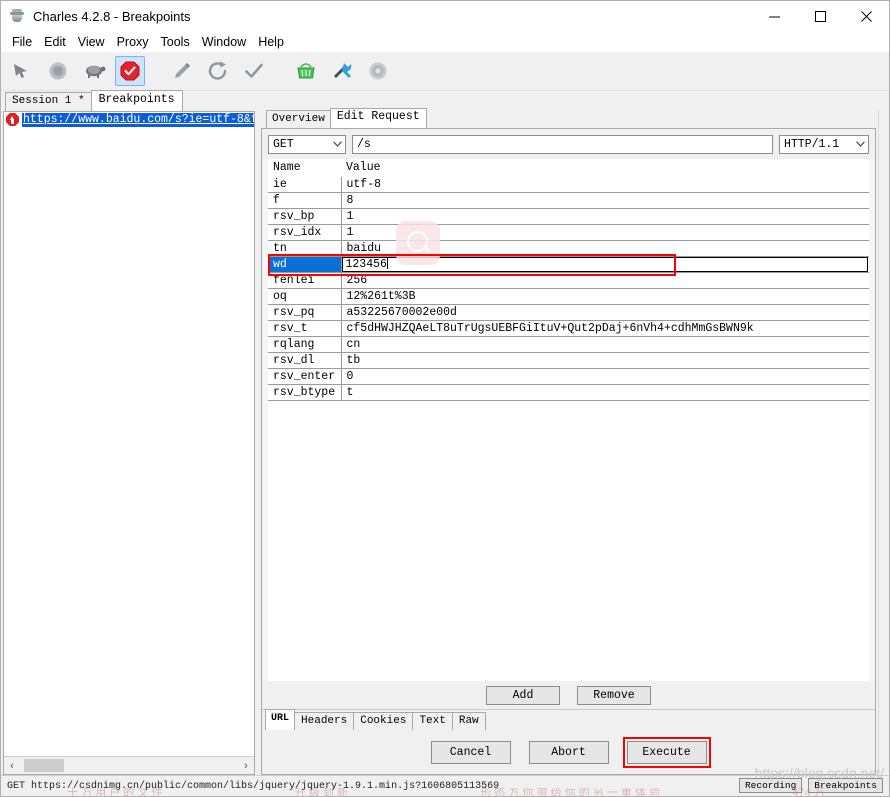  Describe the element at coordinates (605, 200) in the screenshot. I see `param-value: 8` at that location.